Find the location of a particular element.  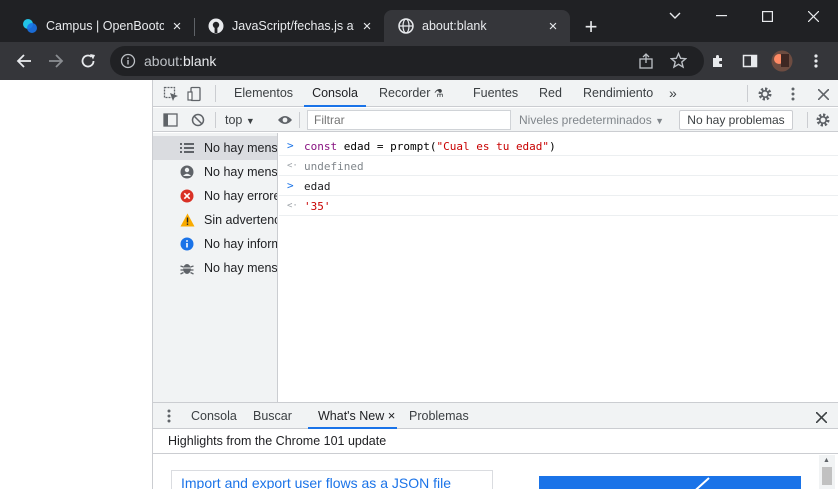

console-result: undefined is located at coordinates (334, 166).